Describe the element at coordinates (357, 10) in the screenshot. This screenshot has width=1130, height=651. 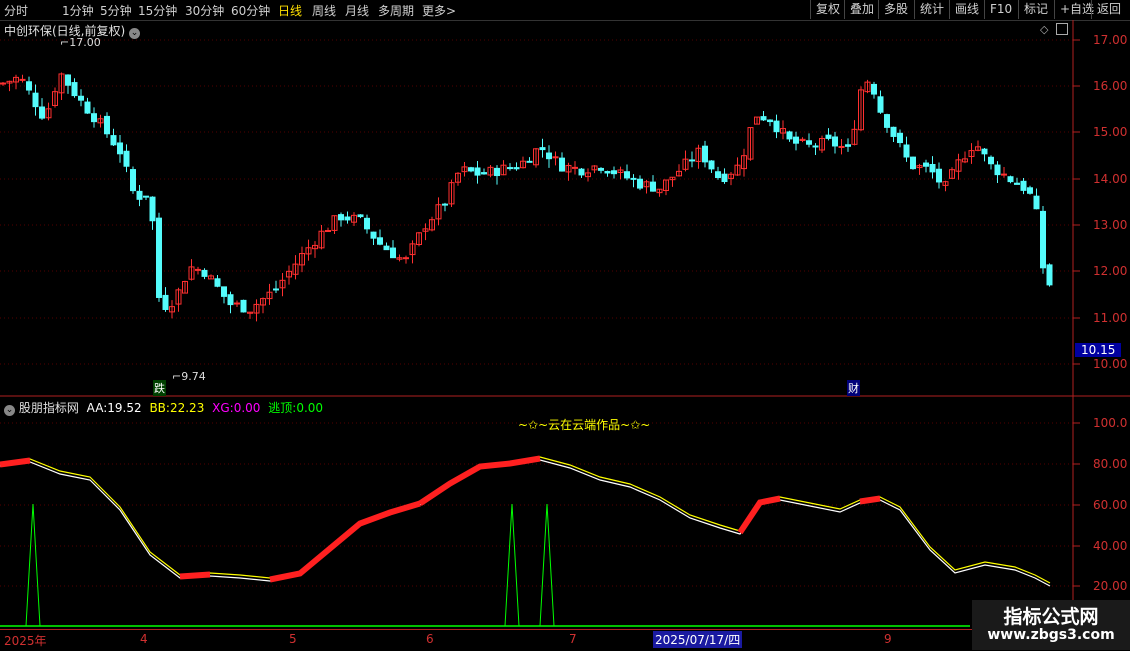
I see `period-tab-monthly: 月线` at that location.